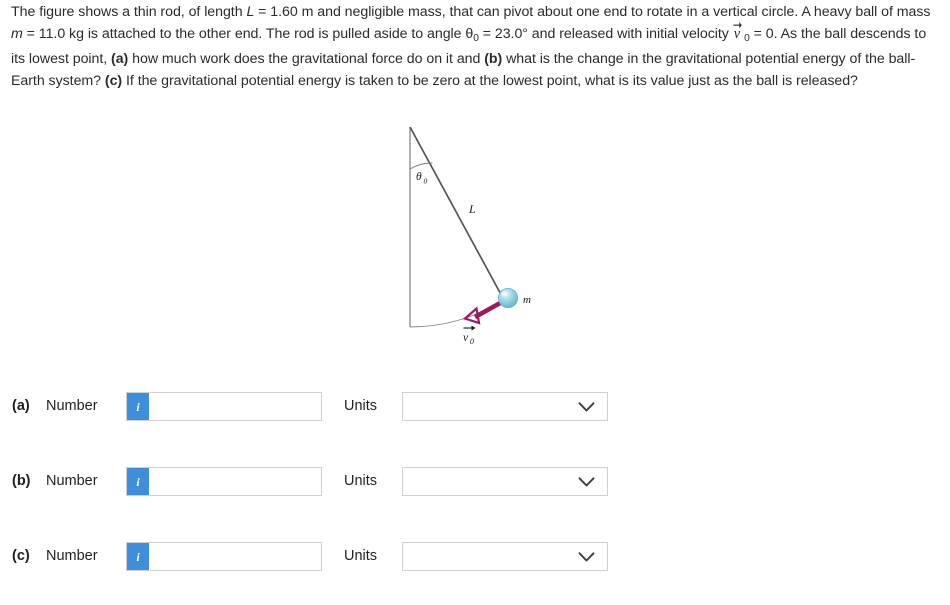 This screenshot has height=605, width=950. Describe the element at coordinates (235, 406) in the screenshot. I see `number-input-a` at that location.